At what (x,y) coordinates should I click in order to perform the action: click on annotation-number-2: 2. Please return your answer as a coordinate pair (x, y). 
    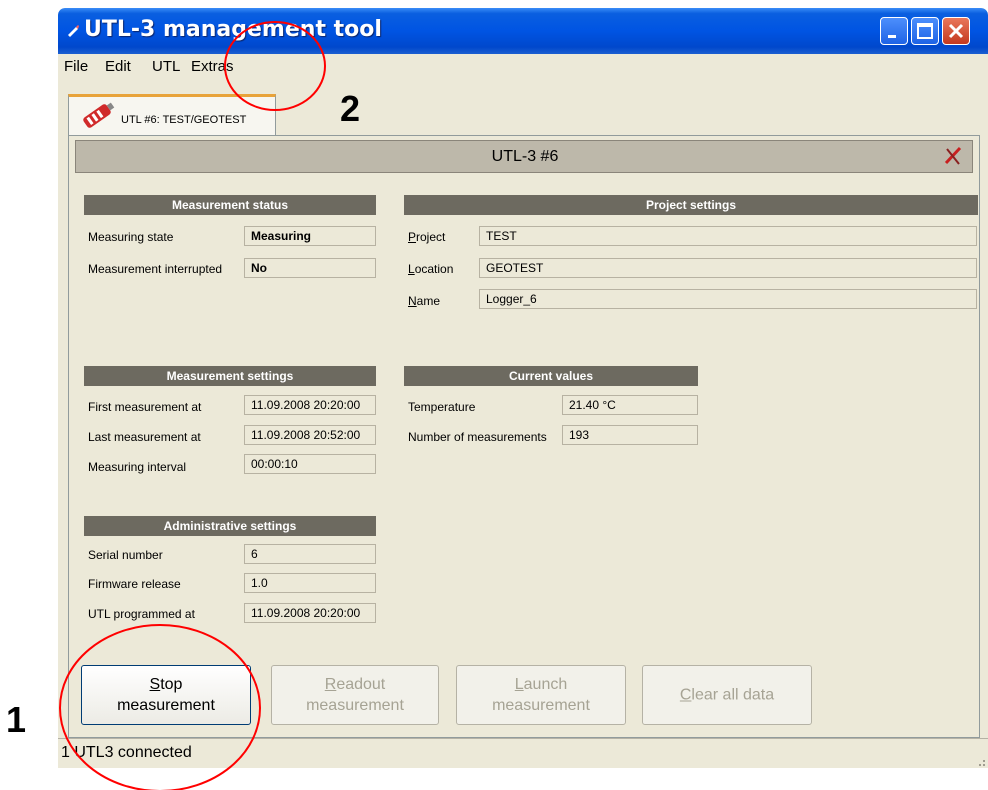
    Looking at the image, I should click on (350, 108).